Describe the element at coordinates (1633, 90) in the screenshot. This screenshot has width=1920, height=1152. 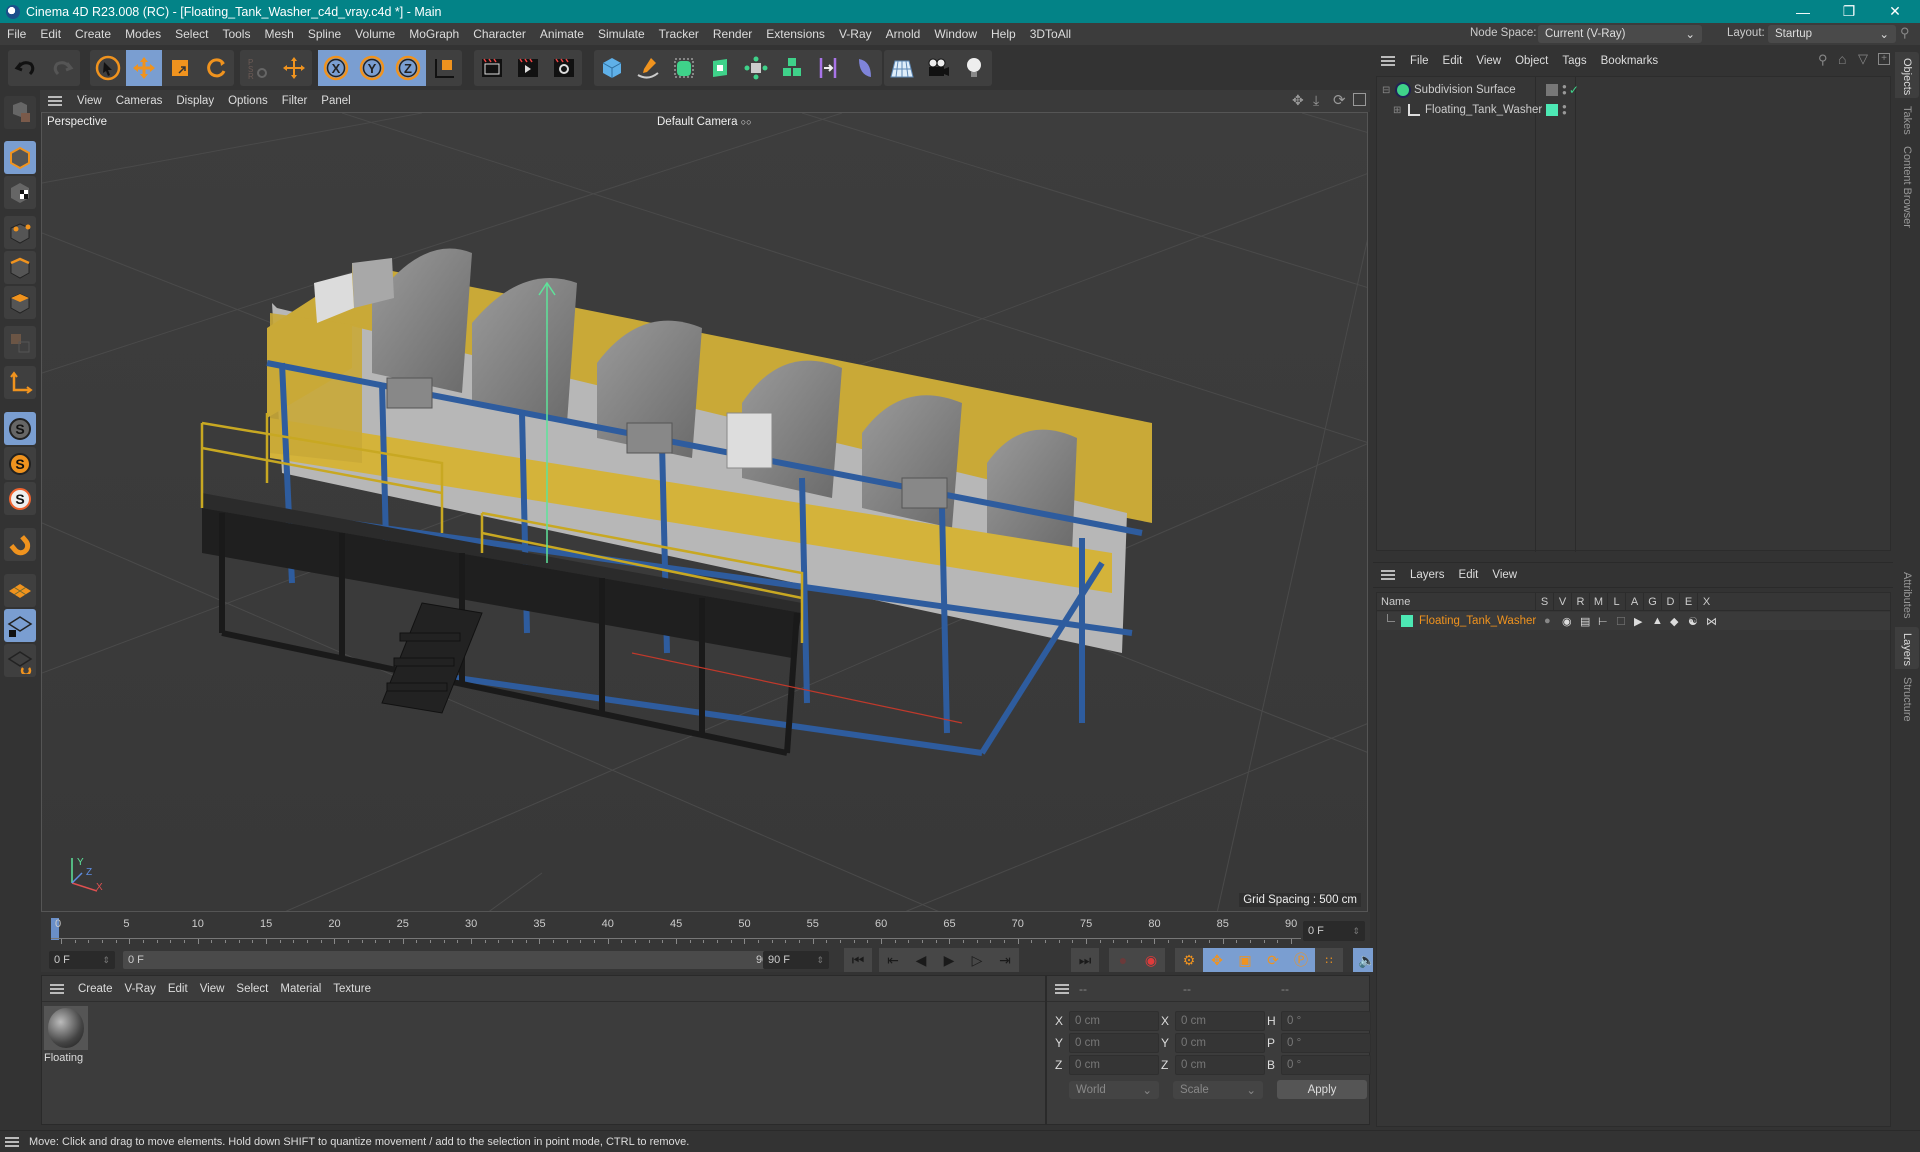
I see `object-row-subdivision-surface: ⊟ Subdivision Surface ● ● ✓` at that location.